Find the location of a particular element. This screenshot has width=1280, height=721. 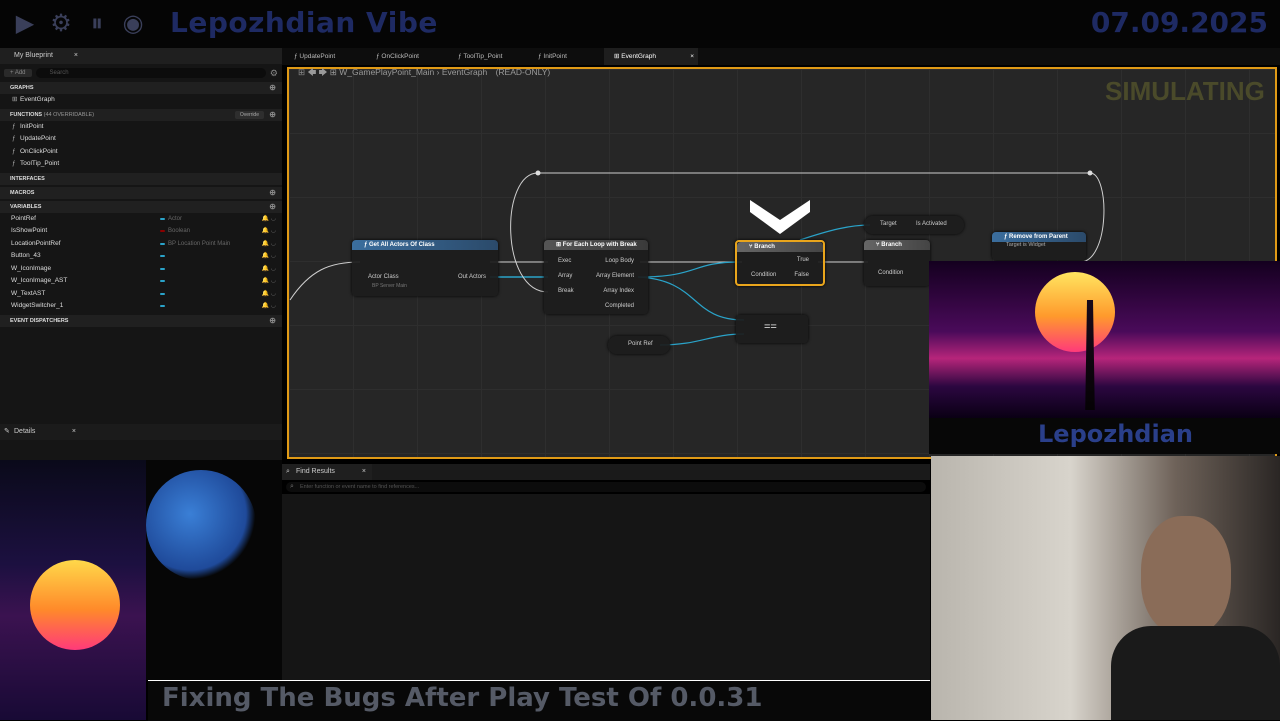

pin-break: Break is located at coordinates (566, 291).